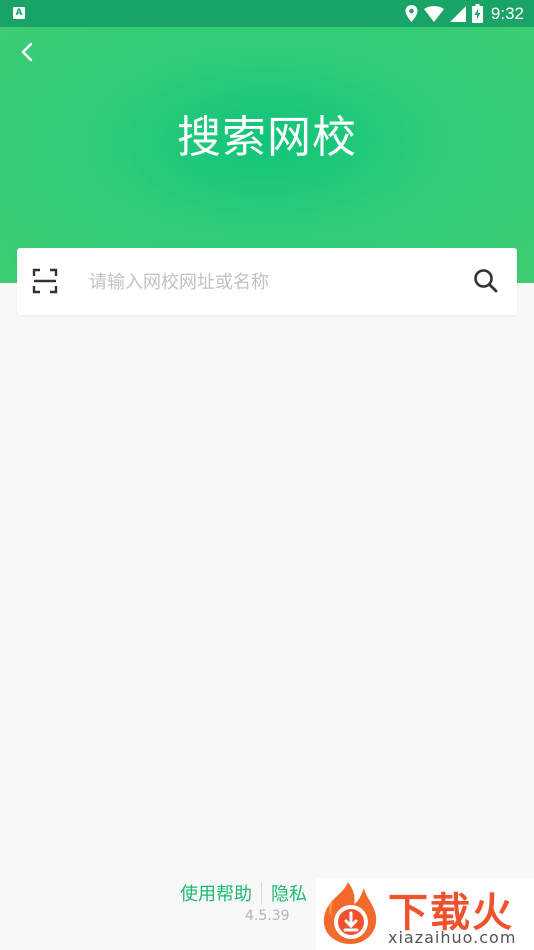  Describe the element at coordinates (350, 913) in the screenshot. I see `flame-logo-icon` at that location.